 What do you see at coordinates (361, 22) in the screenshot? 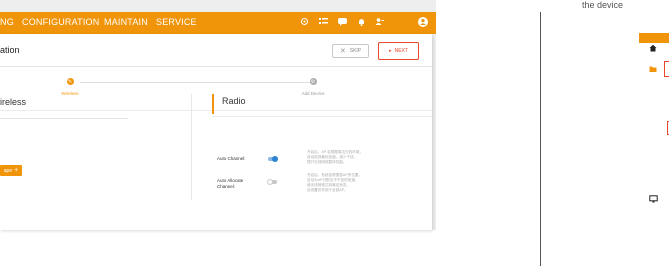
I see `bell-icon` at bounding box center [361, 22].